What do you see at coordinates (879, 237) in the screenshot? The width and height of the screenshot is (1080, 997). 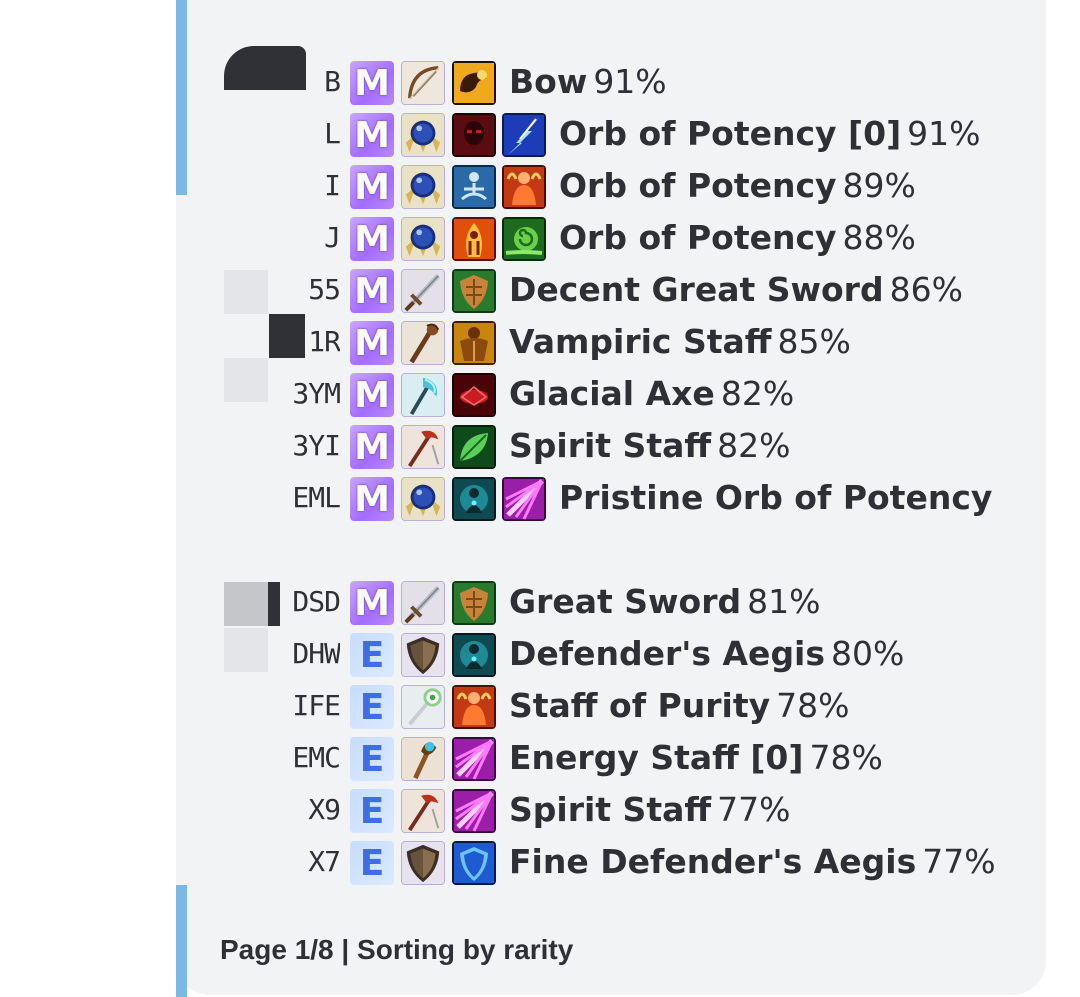 I see `item-quality-percent: 88%` at bounding box center [879, 237].